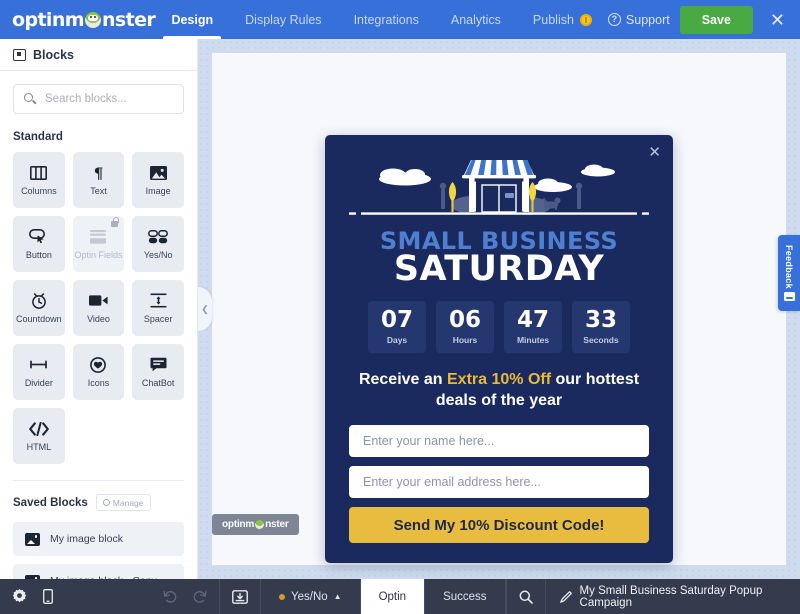 The width and height of the screenshot is (800, 614). I want to click on coin-badge-icon, so click(585, 19).